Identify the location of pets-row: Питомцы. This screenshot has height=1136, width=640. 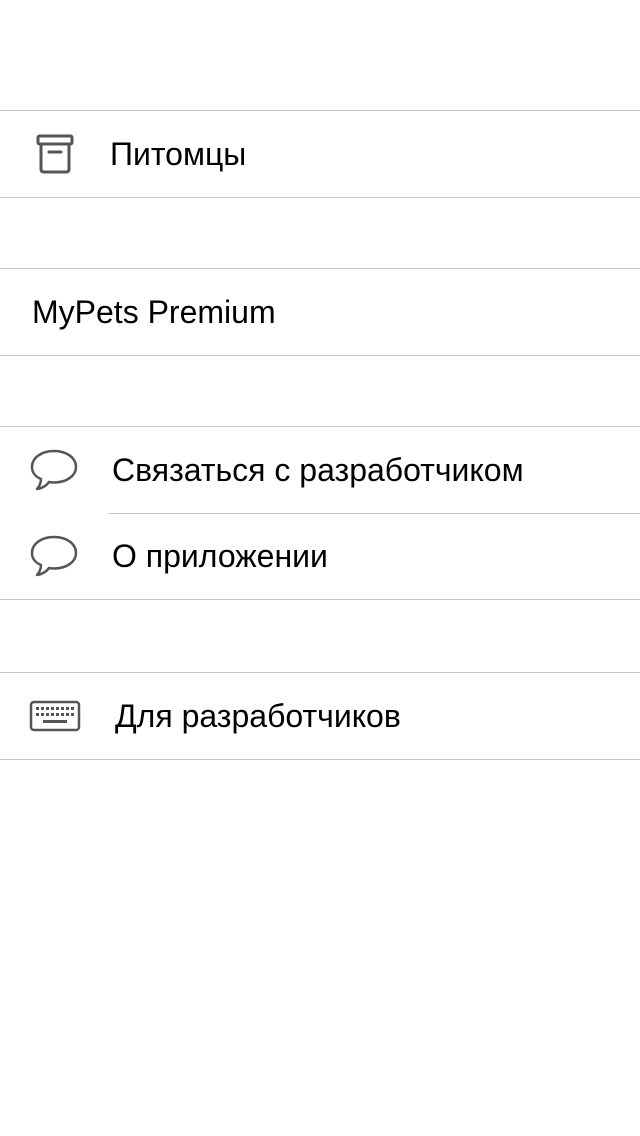
(320, 154).